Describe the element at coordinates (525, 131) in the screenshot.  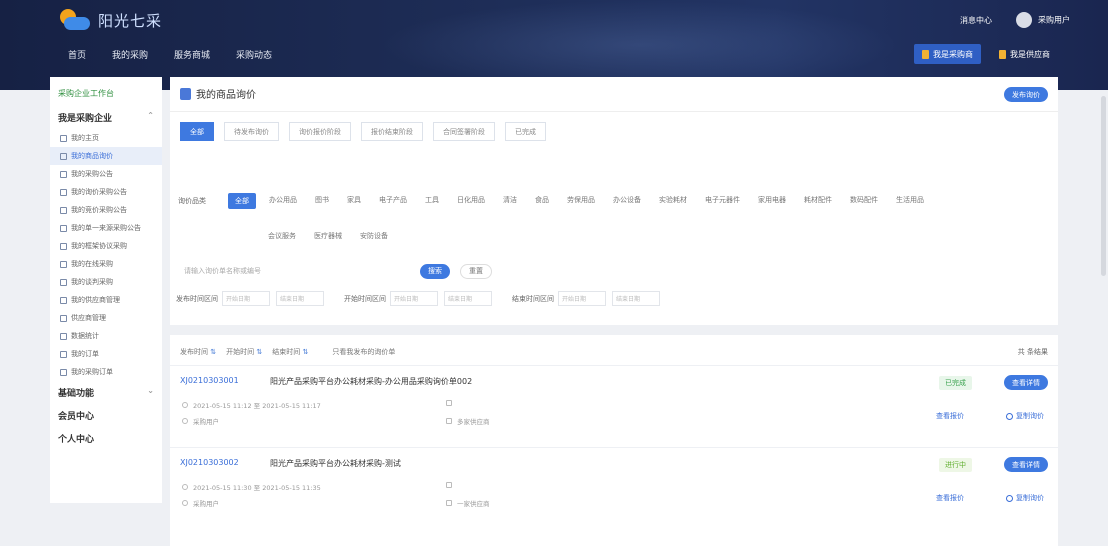
I see `tab-completed: 已完成` at that location.